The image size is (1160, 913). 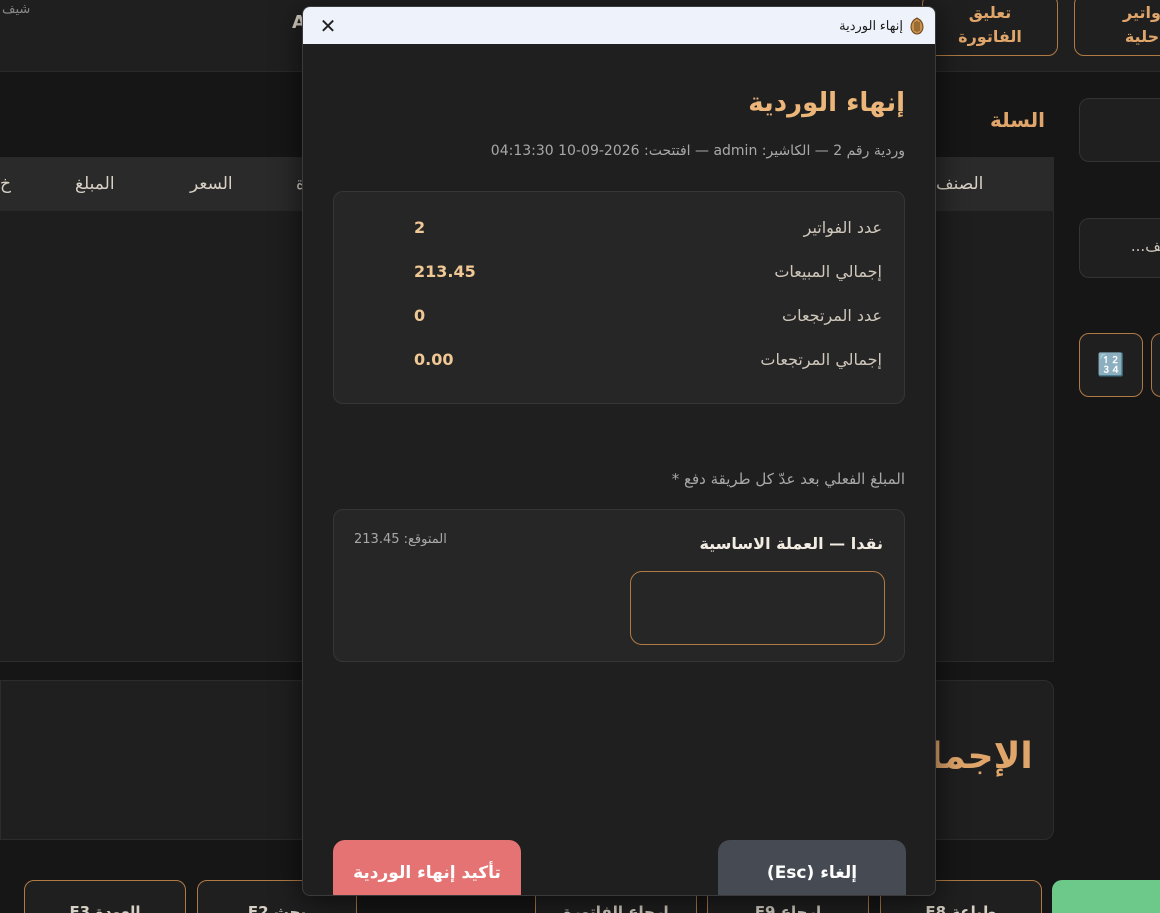 I want to click on local-invoices-button: واتير حلية, so click(x=1117, y=28).